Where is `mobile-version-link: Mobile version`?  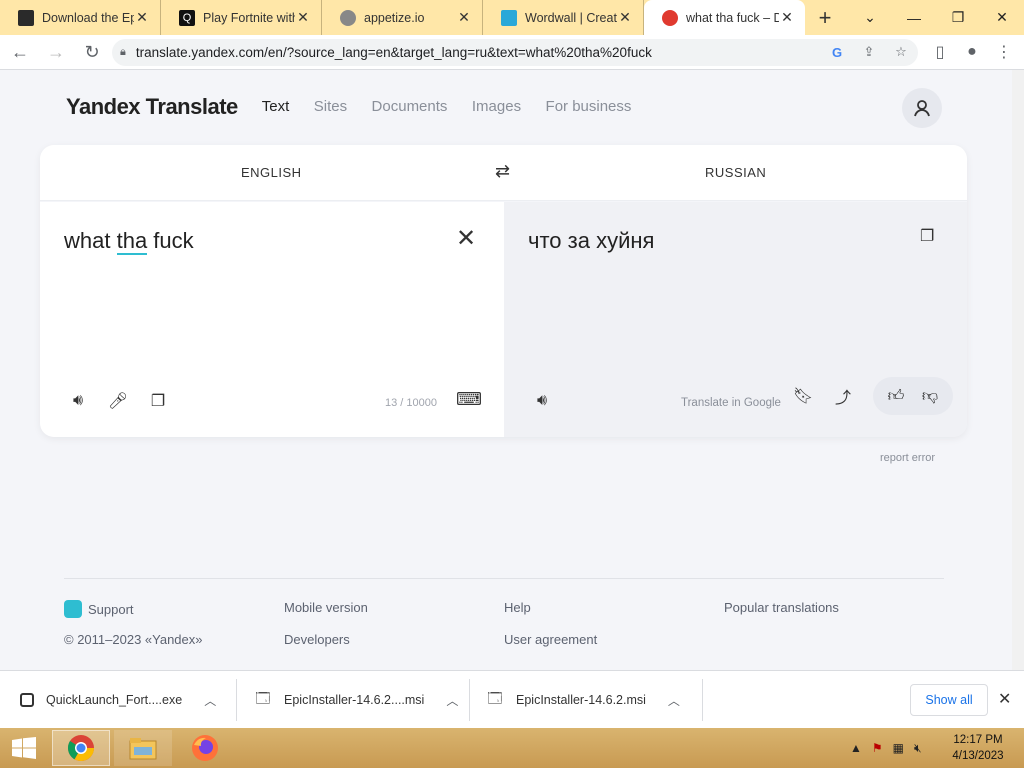
mobile-version-link: Mobile version is located at coordinates (326, 607).